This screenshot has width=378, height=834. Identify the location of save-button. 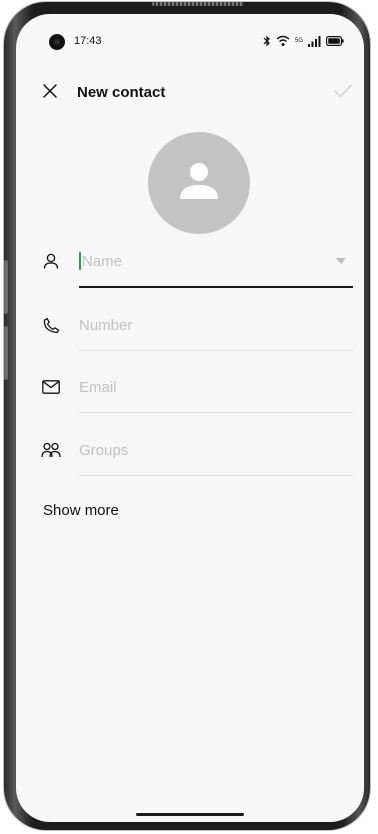
(343, 93).